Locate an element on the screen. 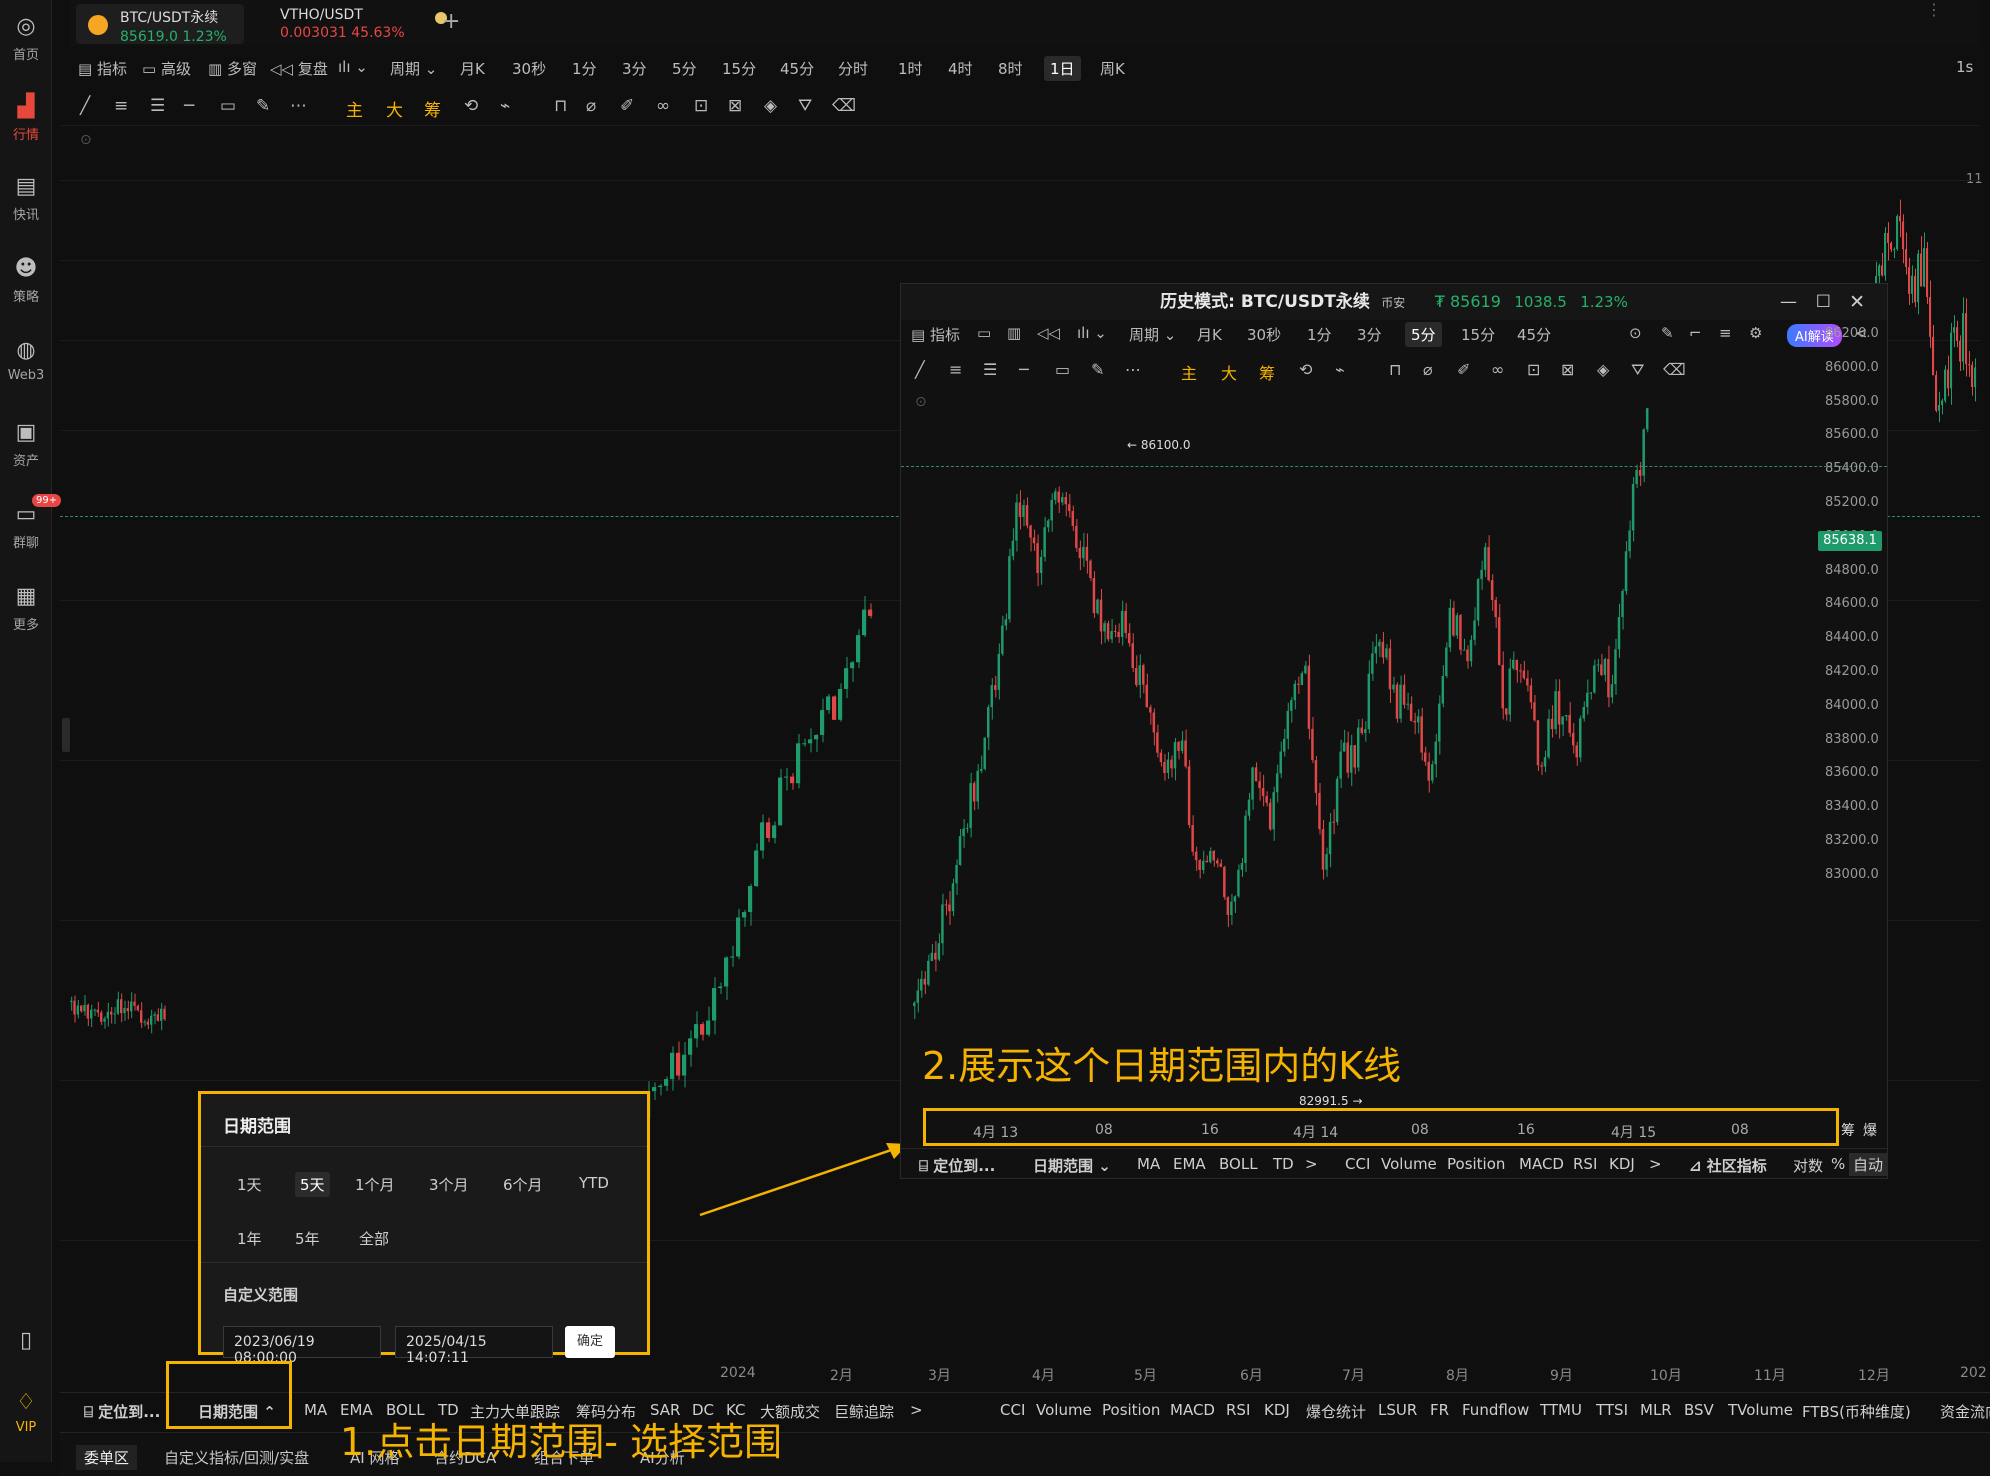  indicator-tvolume: TVolume is located at coordinates (1760, 1410).